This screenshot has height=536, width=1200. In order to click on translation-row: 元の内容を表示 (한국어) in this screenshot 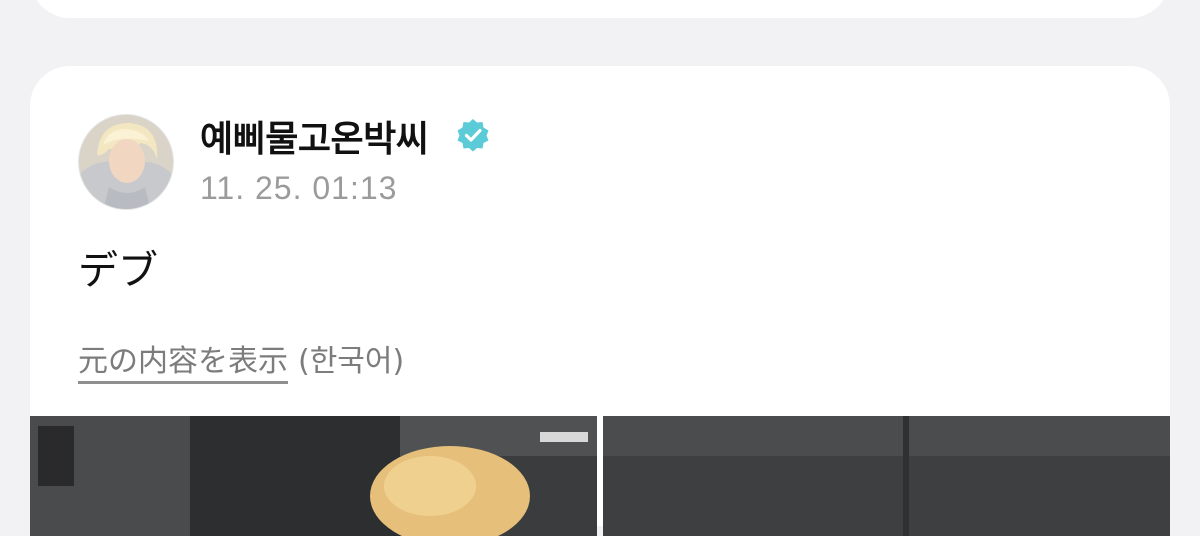, I will do `click(241, 360)`.